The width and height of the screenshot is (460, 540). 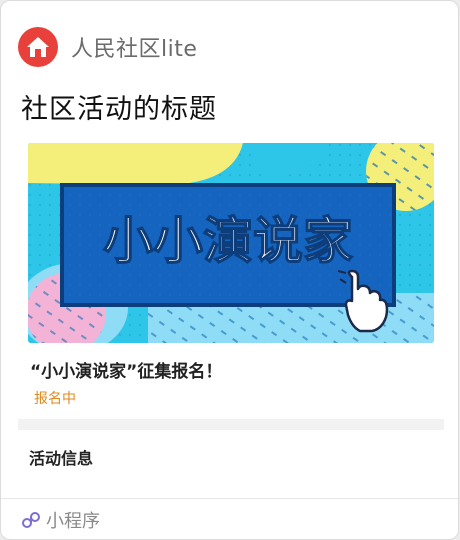 What do you see at coordinates (229, 498) in the screenshot?
I see `footer-divider` at bounding box center [229, 498].